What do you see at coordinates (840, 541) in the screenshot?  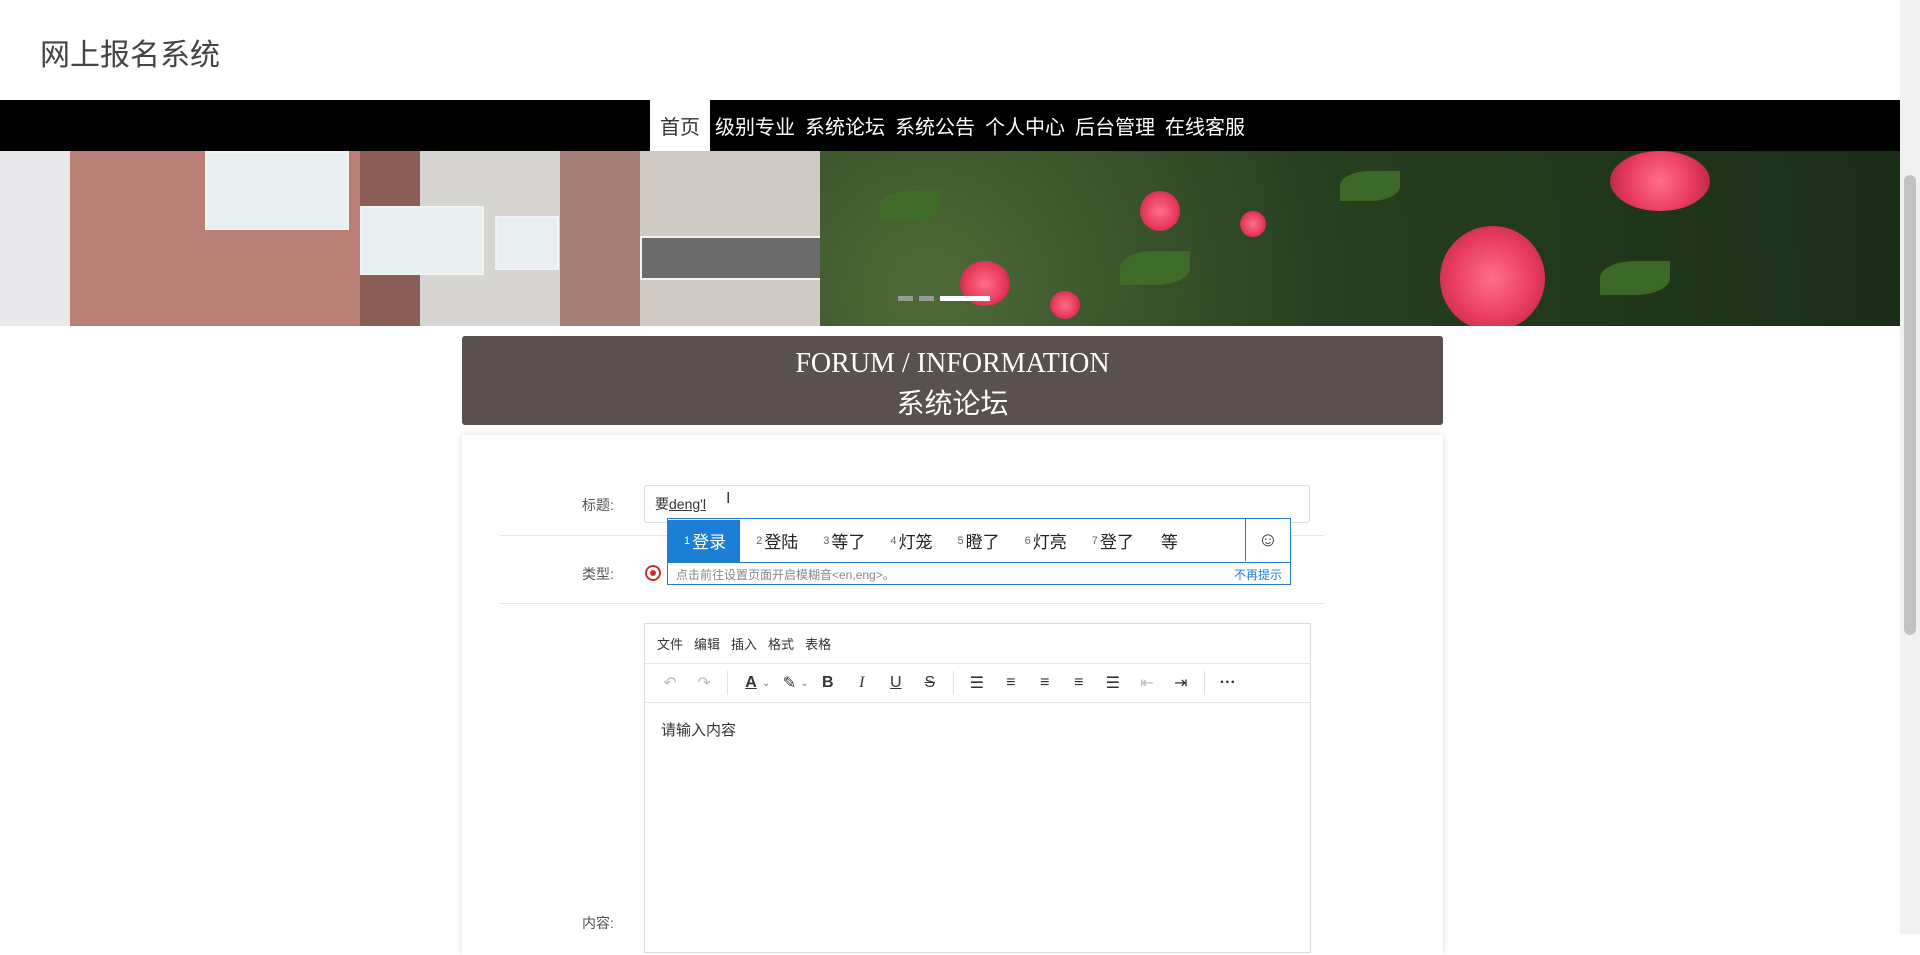 I see `ime-candidate: 3 等了` at bounding box center [840, 541].